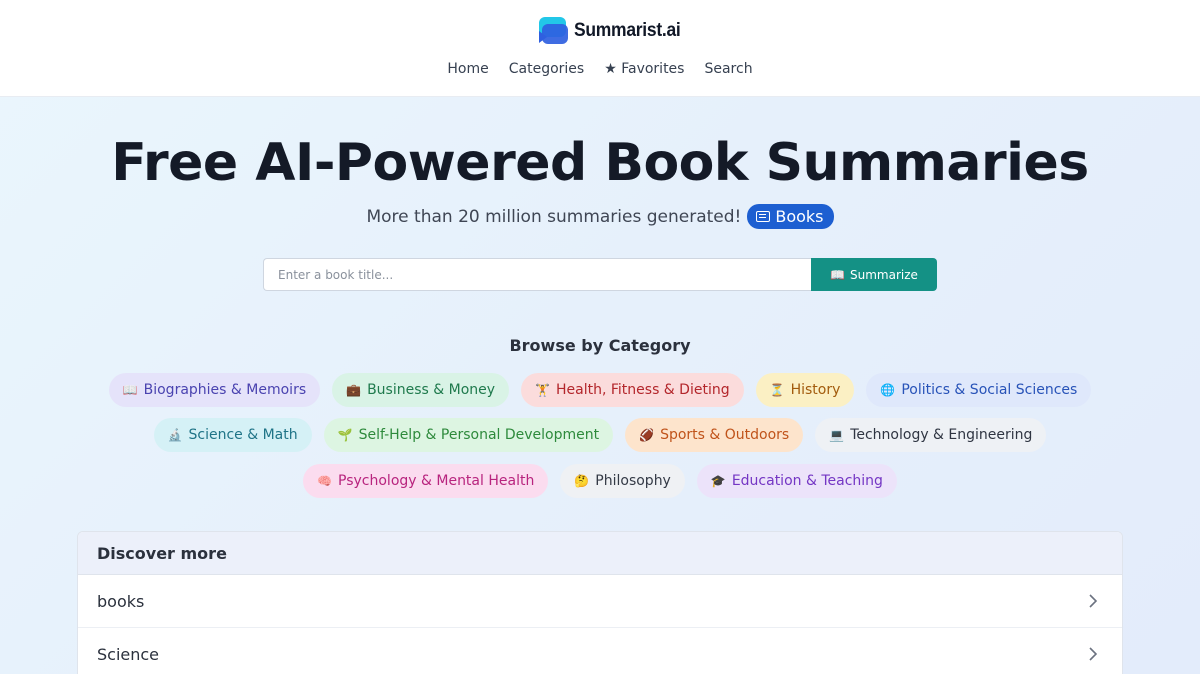 The image size is (1200, 674). I want to click on seedling-icon: 🌱, so click(345, 435).